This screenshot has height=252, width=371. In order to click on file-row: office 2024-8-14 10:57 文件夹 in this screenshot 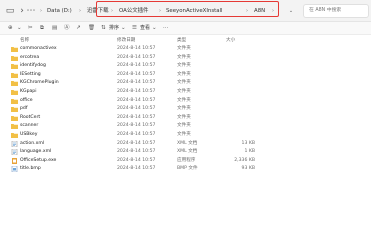, I will do `click(185, 101)`.